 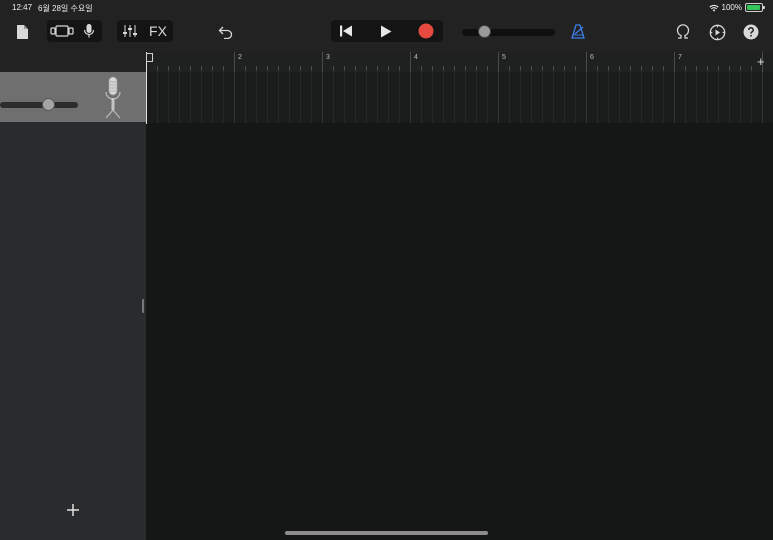 I want to click on track-volume-slider, so click(x=39, y=105).